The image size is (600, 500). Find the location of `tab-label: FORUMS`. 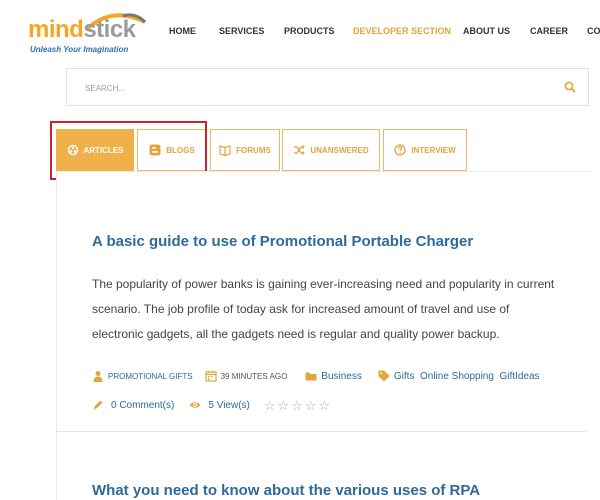

tab-label: FORUMS is located at coordinates (253, 150).